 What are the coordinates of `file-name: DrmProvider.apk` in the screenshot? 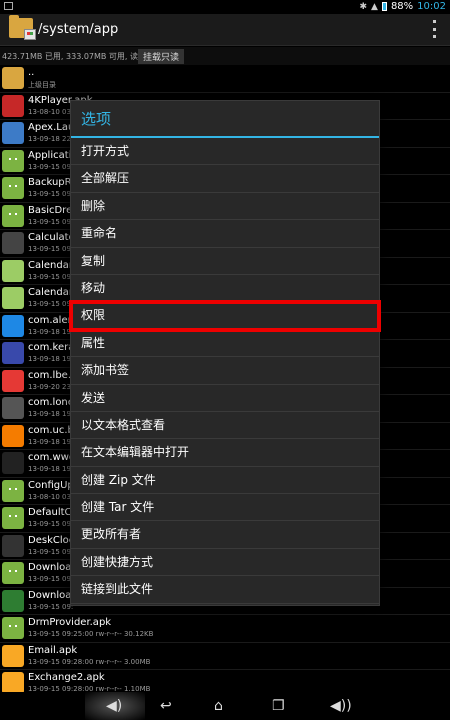 It's located at (70, 622).